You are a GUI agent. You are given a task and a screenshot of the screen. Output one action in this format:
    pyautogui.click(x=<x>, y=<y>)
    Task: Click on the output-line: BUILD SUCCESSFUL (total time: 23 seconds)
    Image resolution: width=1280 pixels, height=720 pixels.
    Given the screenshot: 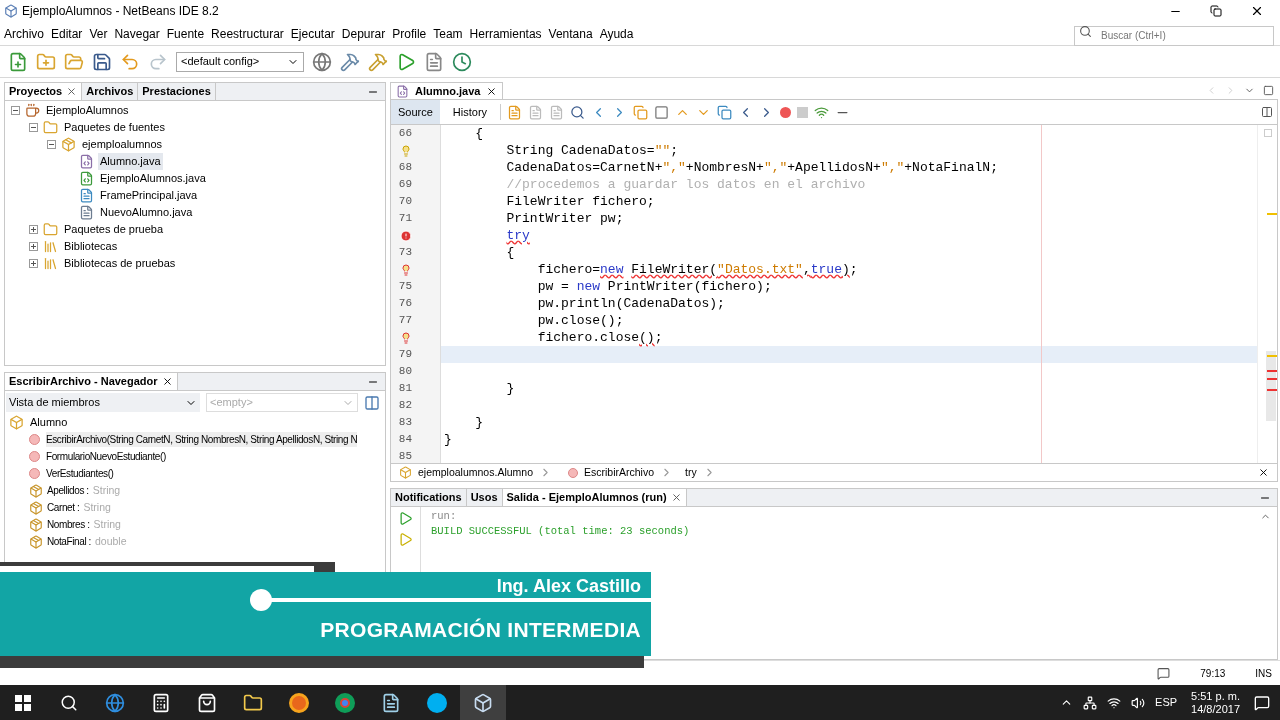 What is the action you would take?
    pyautogui.click(x=560, y=531)
    